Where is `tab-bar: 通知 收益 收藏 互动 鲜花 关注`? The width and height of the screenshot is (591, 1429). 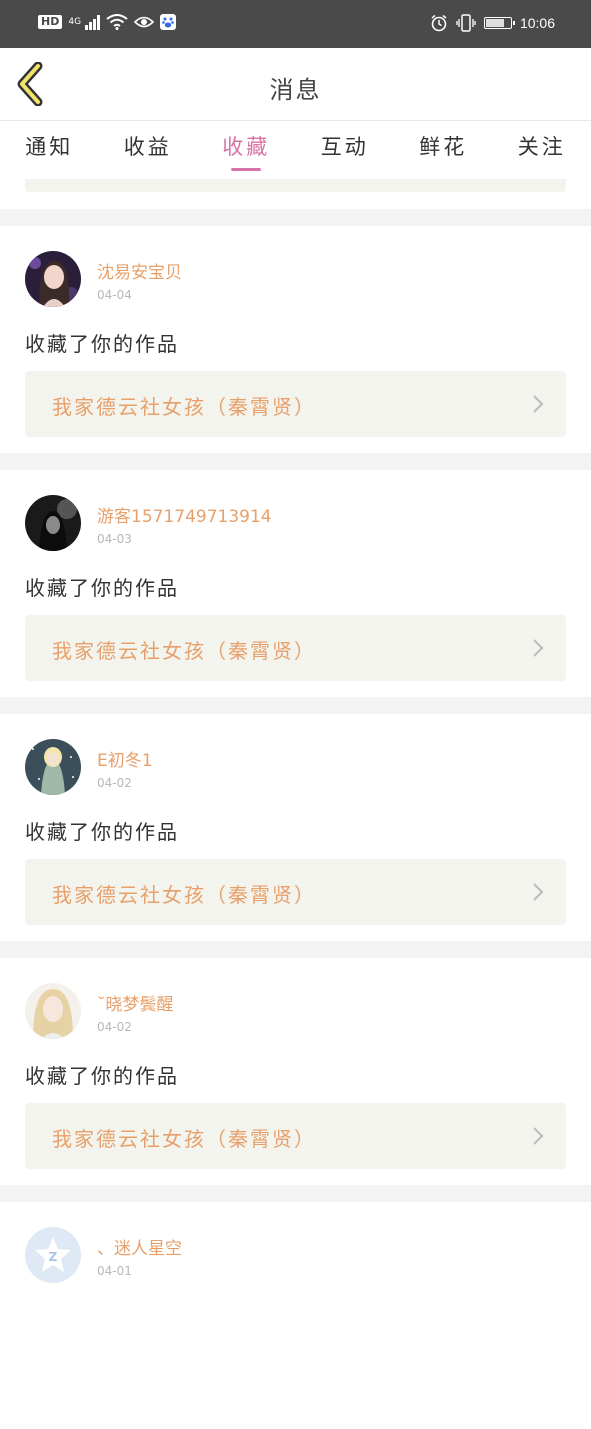 tab-bar: 通知 收益 收藏 互动 鲜花 关注 is located at coordinates (295, 150).